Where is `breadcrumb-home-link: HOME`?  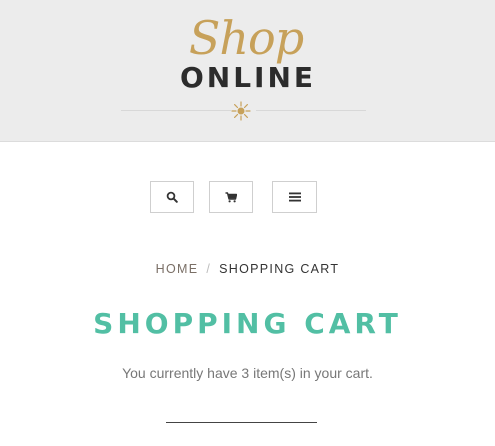 breadcrumb-home-link: HOME is located at coordinates (177, 269).